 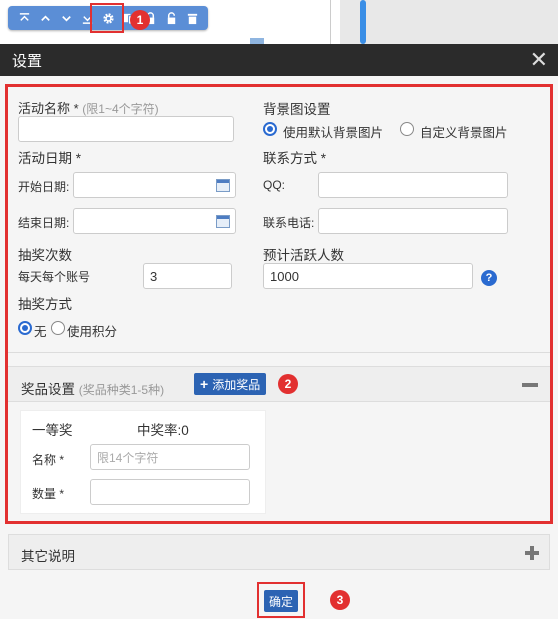 What do you see at coordinates (24, 18) in the screenshot?
I see `move-top-icon` at bounding box center [24, 18].